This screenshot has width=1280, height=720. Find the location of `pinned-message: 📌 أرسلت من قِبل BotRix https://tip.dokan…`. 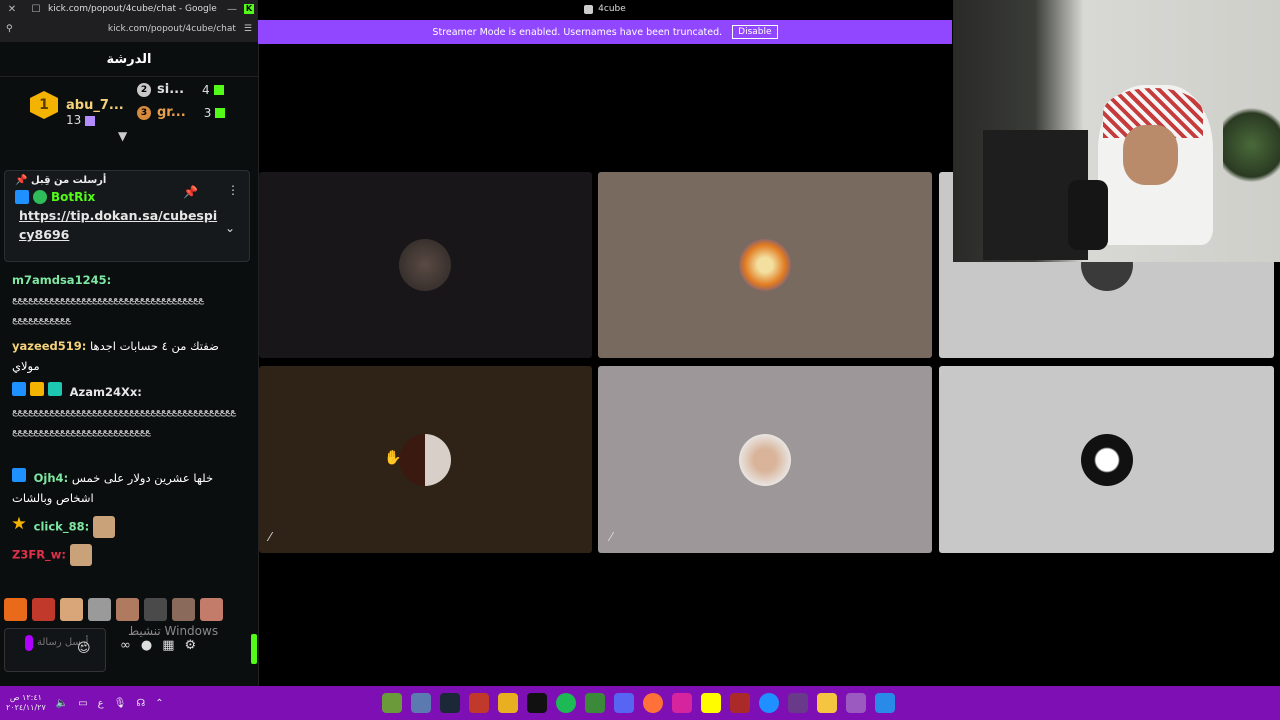

pinned-message: 📌 أرسلت من قِبل BotRix https://tip.dokan… is located at coordinates (127, 216).